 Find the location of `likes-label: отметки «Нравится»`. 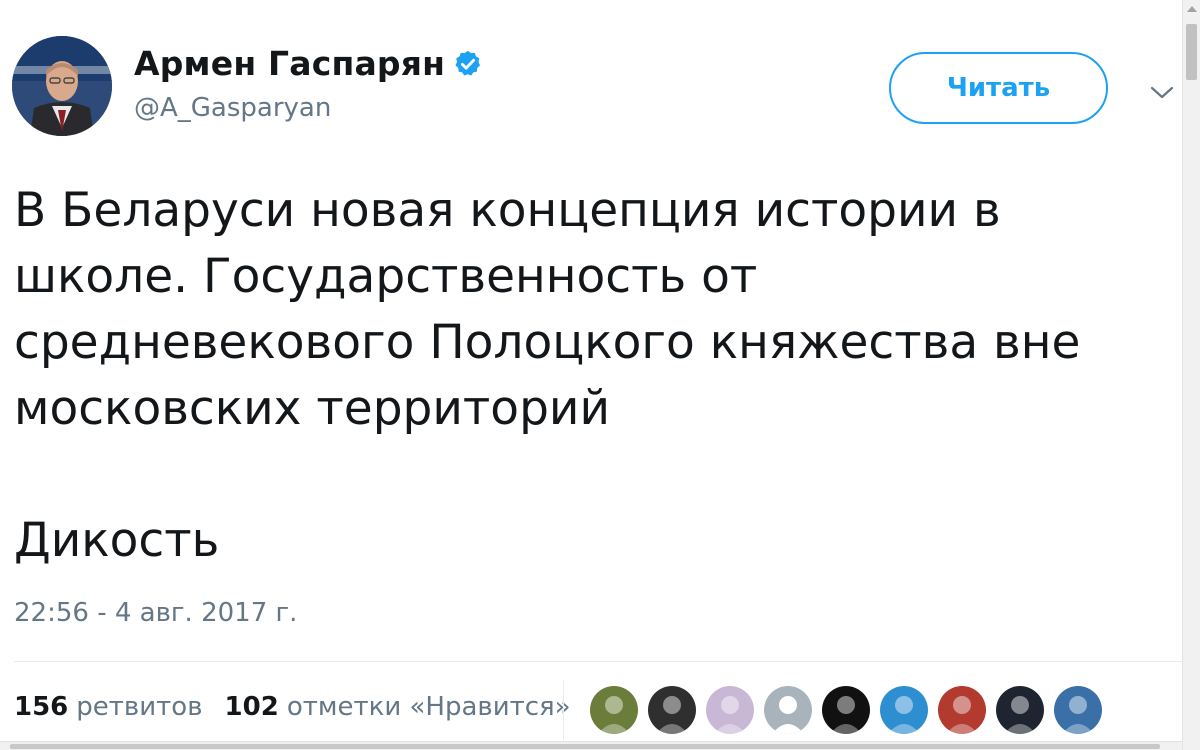

likes-label: отметки «Нравится» is located at coordinates (429, 707).